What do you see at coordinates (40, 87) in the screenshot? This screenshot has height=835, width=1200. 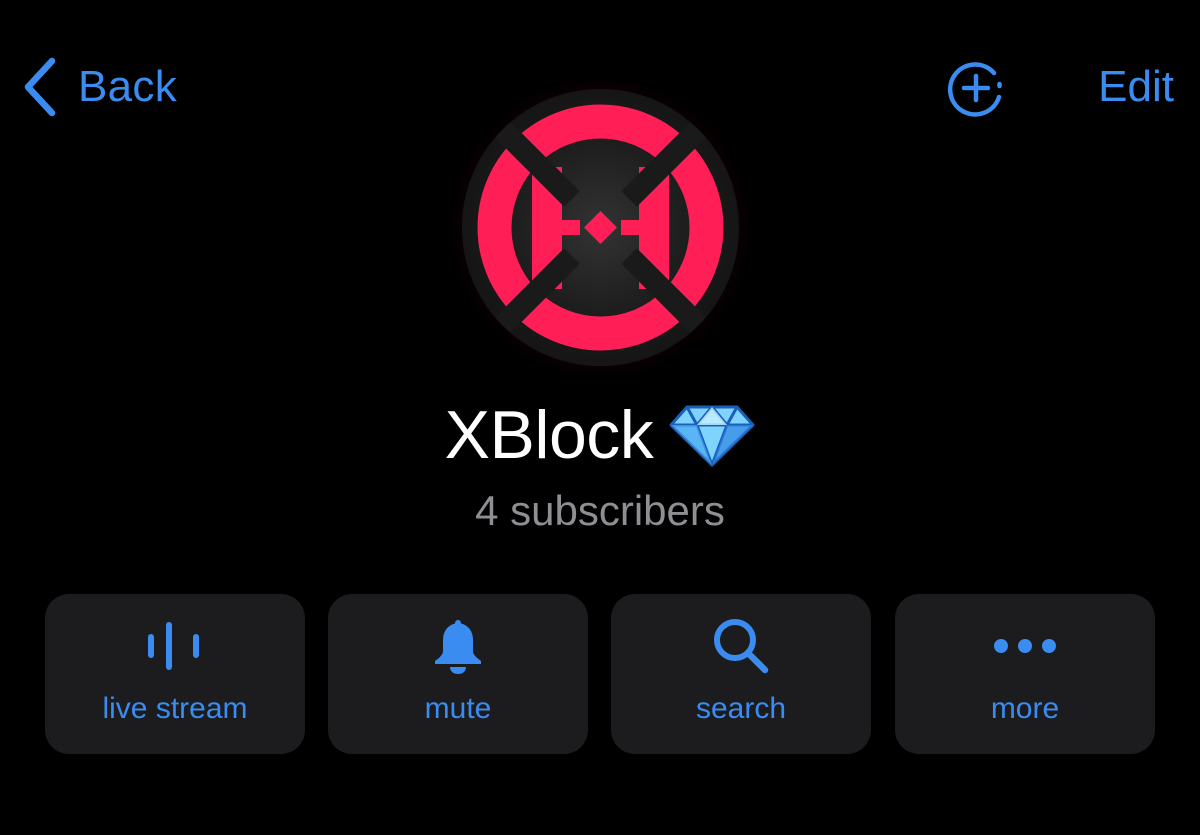 I see `chevron-left-icon` at bounding box center [40, 87].